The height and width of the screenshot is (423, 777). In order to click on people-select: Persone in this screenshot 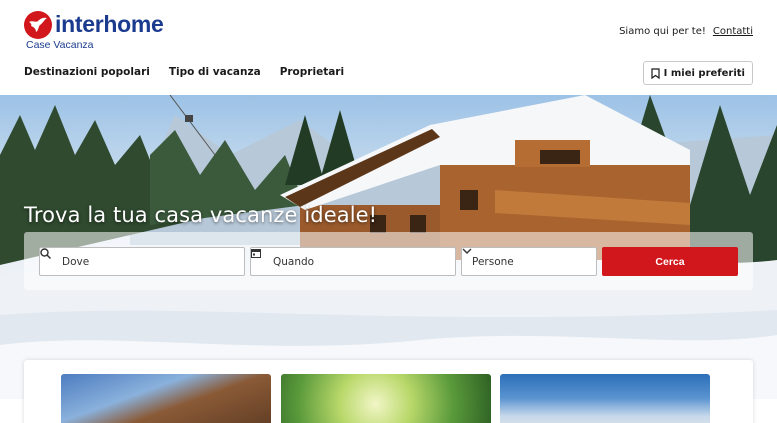, I will do `click(529, 261)`.